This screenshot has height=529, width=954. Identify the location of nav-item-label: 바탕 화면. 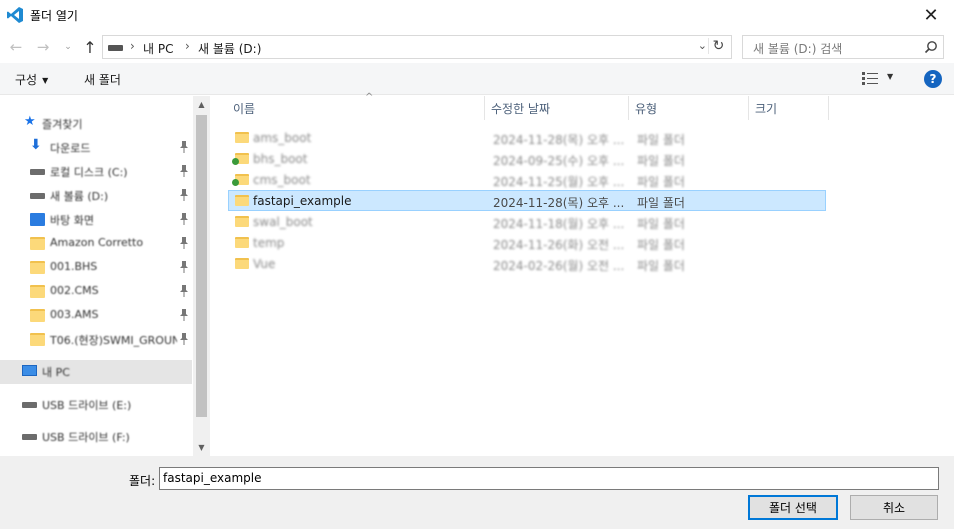
(72, 220).